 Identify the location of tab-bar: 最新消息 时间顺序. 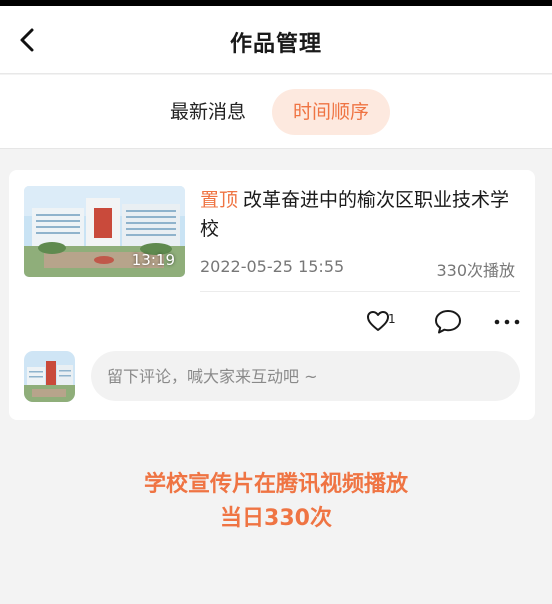
(276, 112).